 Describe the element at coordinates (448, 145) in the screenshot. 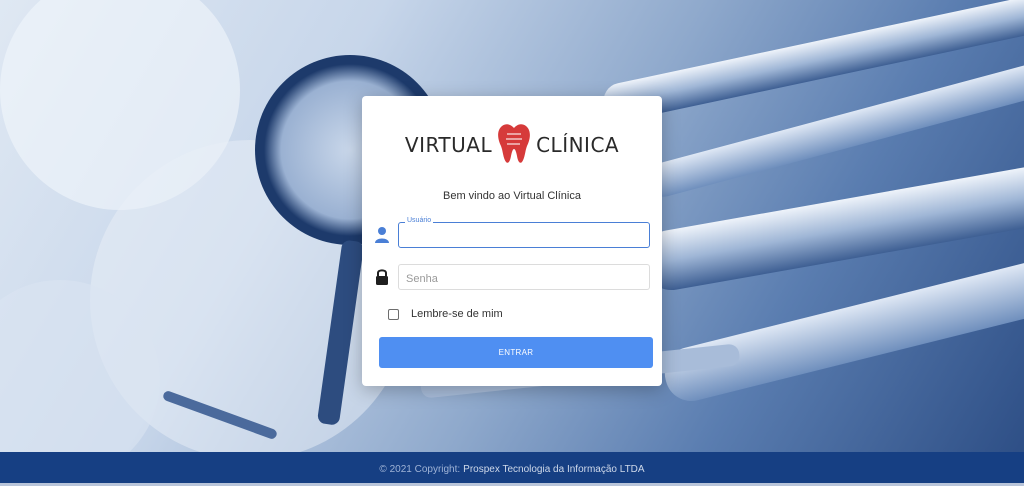

I see `logo-word-virtual: VIRTUAL` at that location.